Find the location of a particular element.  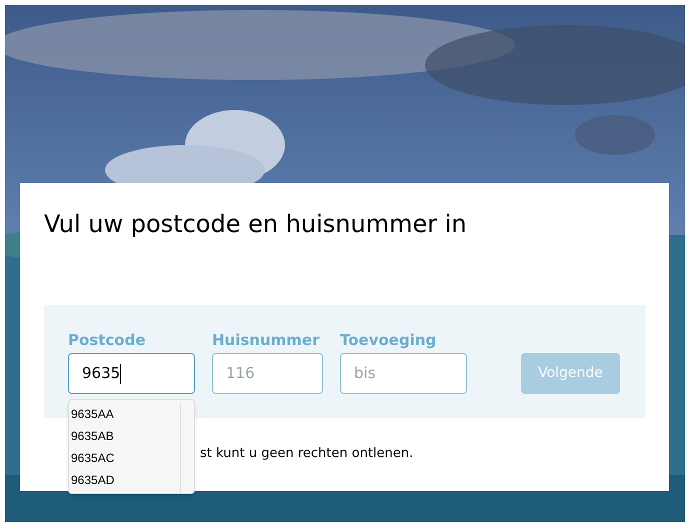

input-field: 9635 is located at coordinates (131, 373).